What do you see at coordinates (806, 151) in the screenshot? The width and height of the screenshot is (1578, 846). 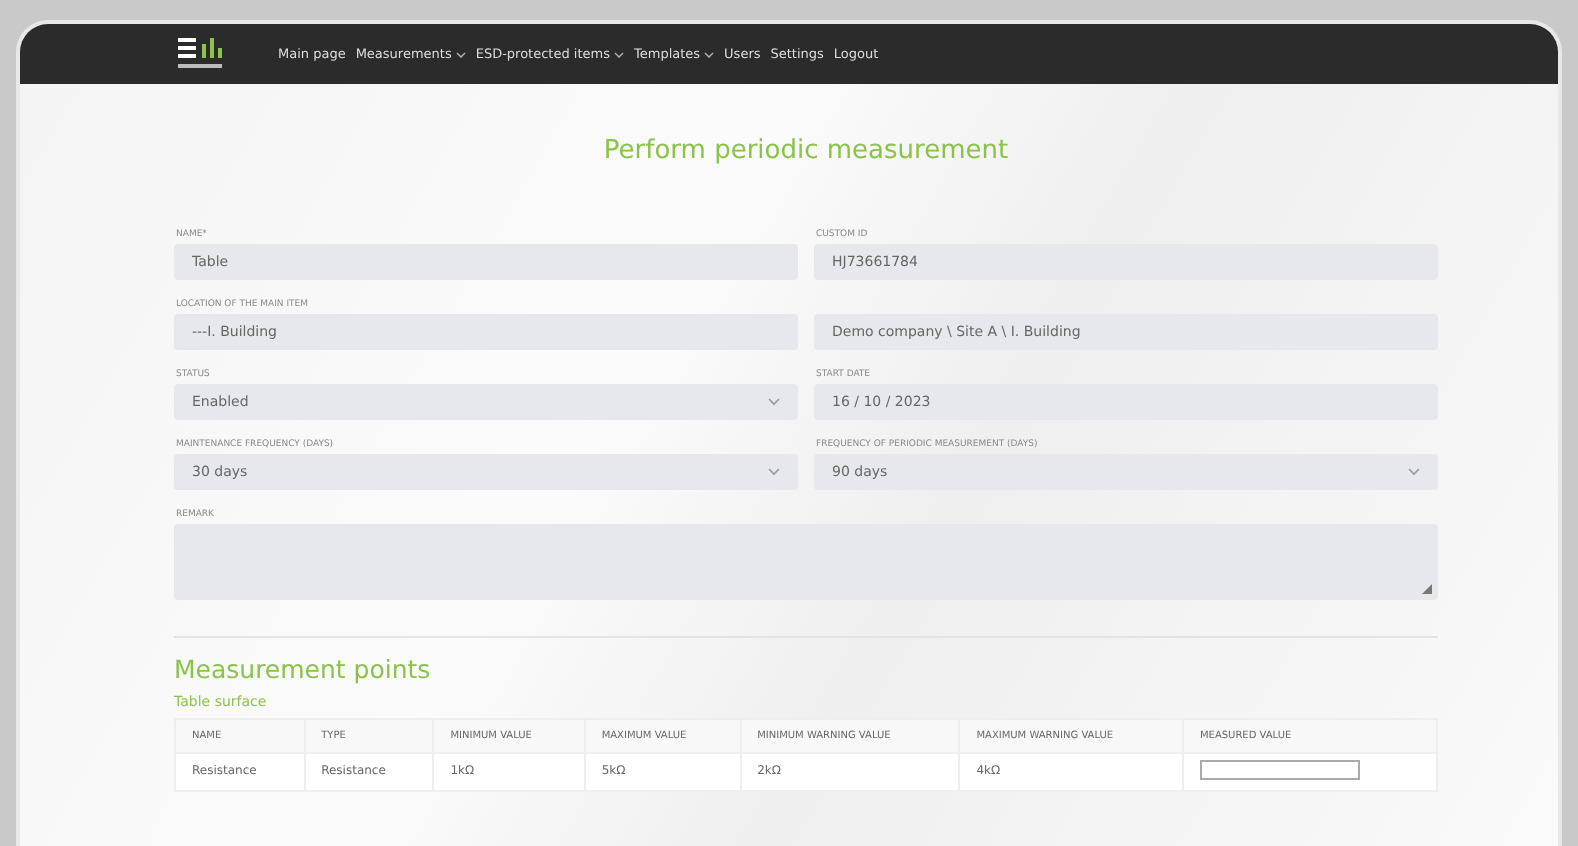 I see `page-title: Perform periodic measurement` at bounding box center [806, 151].